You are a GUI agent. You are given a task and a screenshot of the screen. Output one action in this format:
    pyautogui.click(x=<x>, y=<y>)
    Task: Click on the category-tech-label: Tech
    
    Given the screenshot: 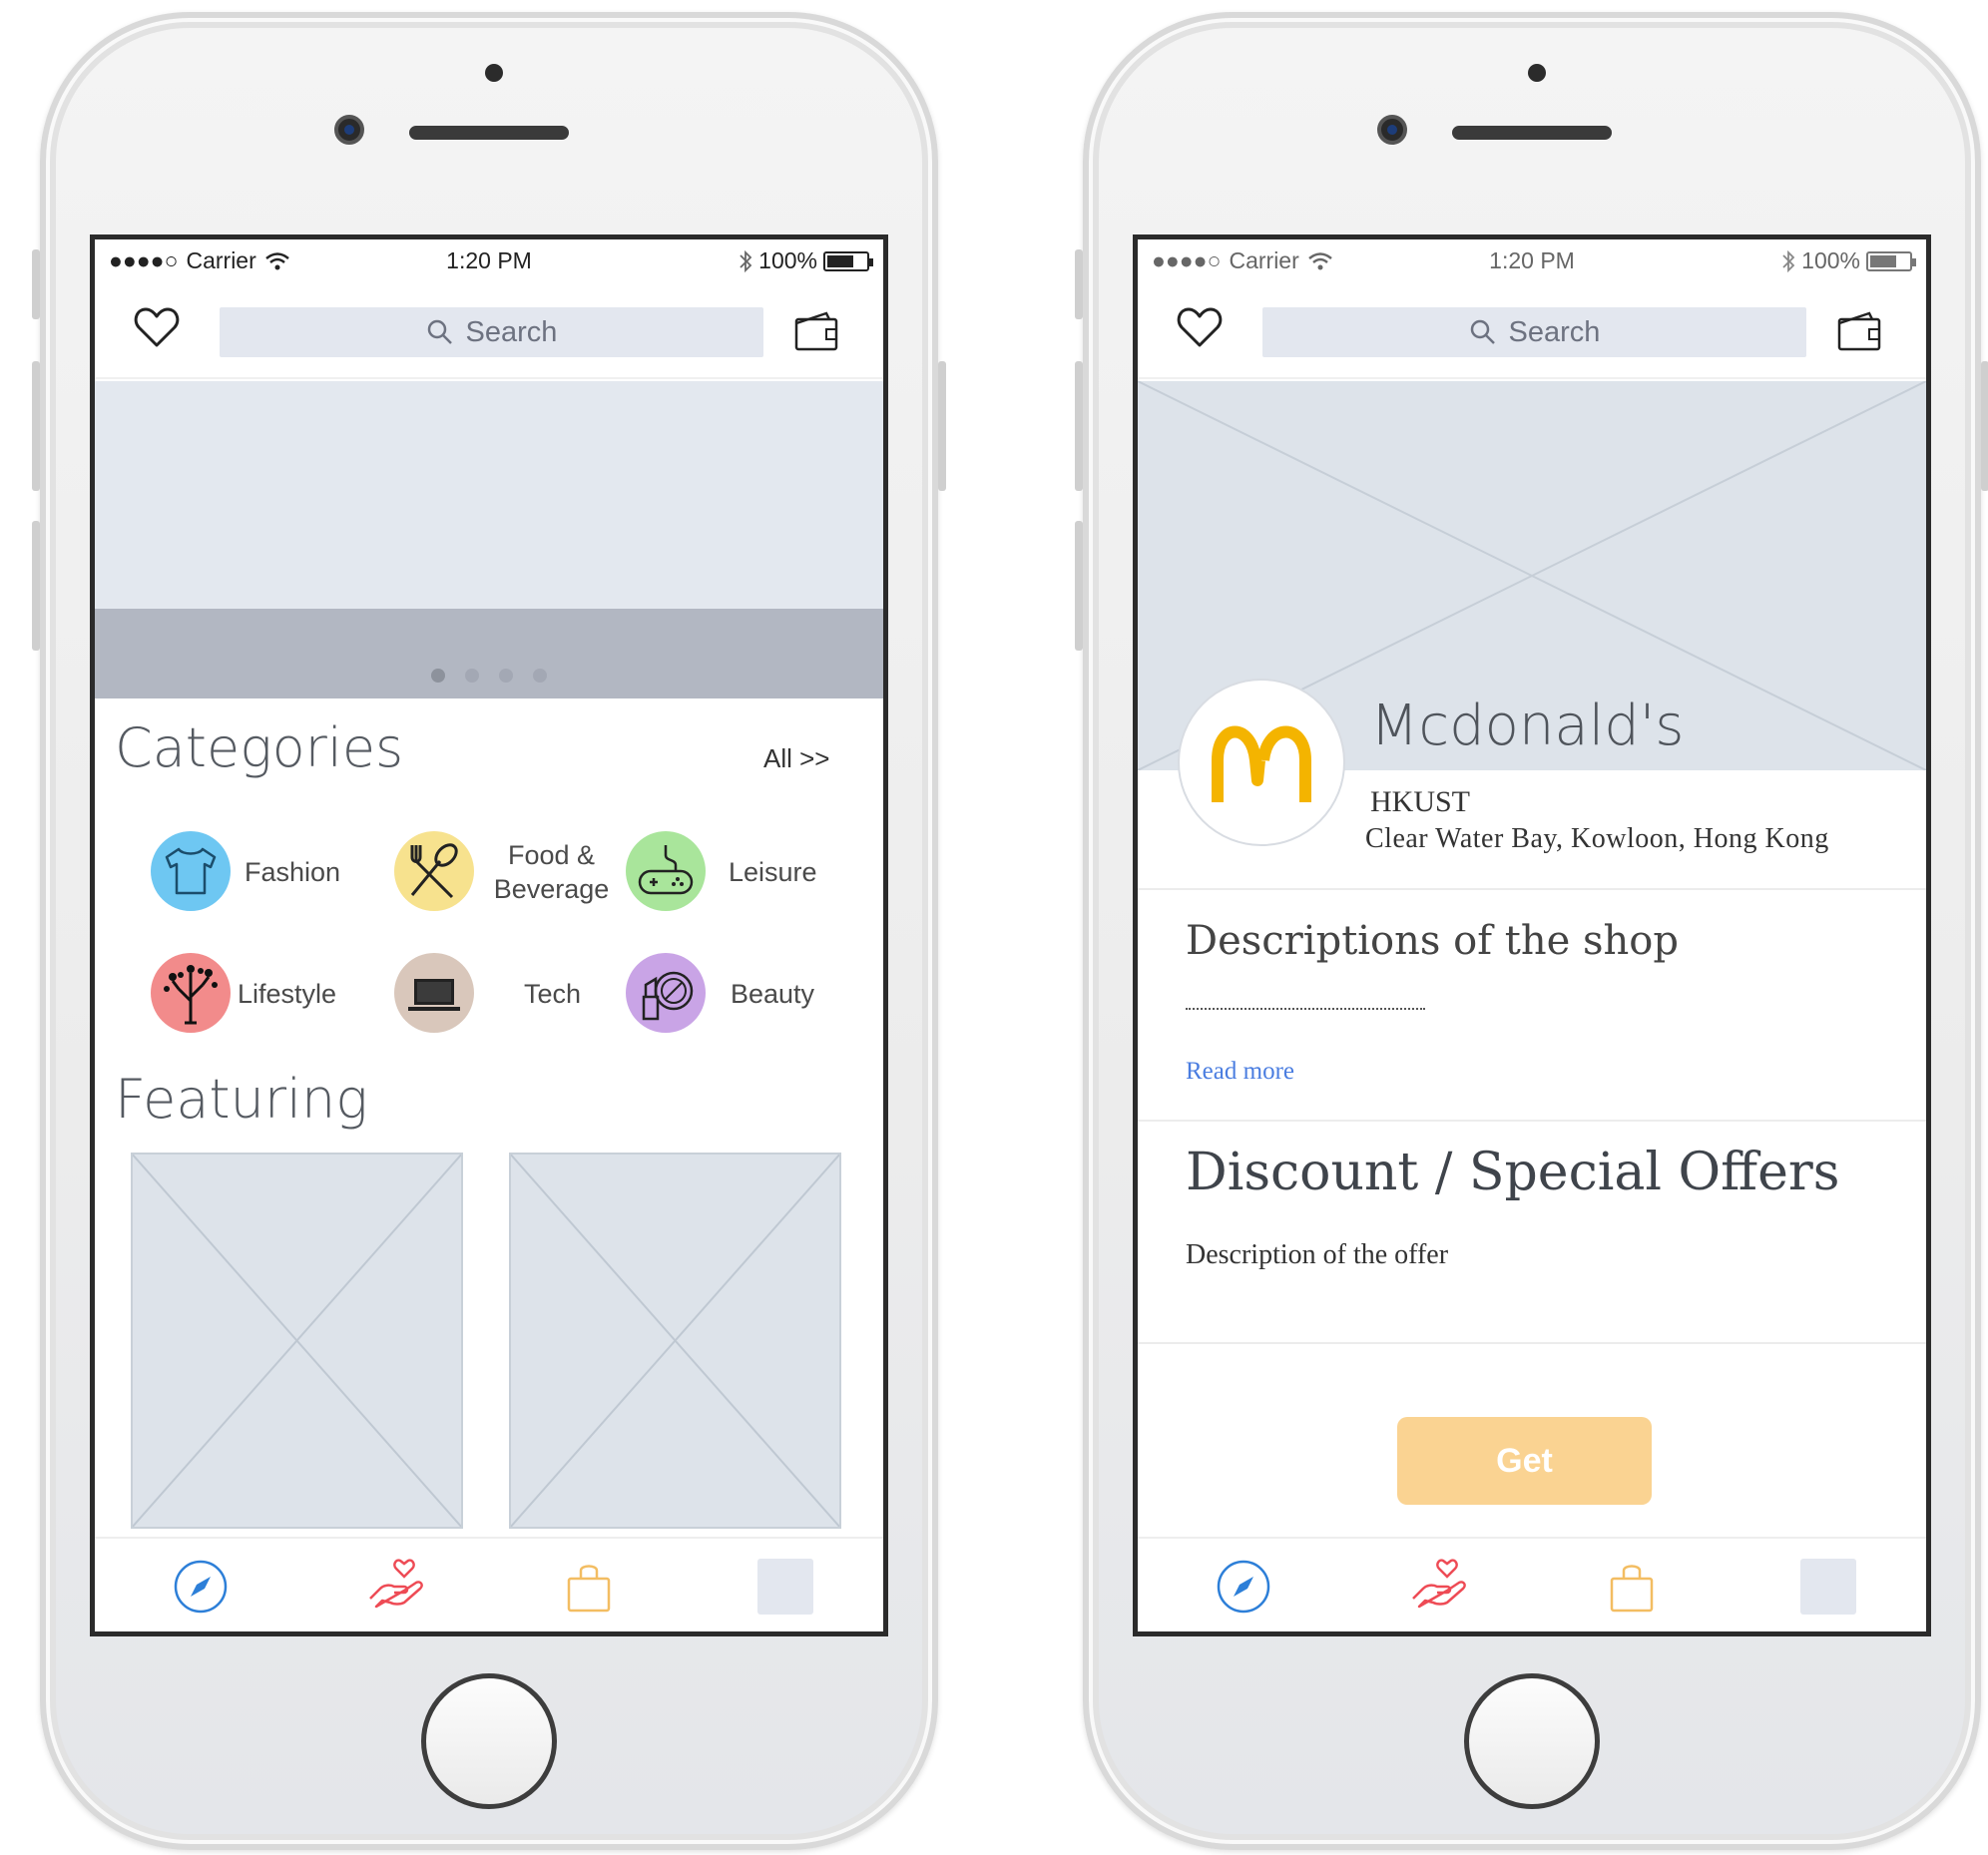 What is the action you would take?
    pyautogui.click(x=552, y=994)
    